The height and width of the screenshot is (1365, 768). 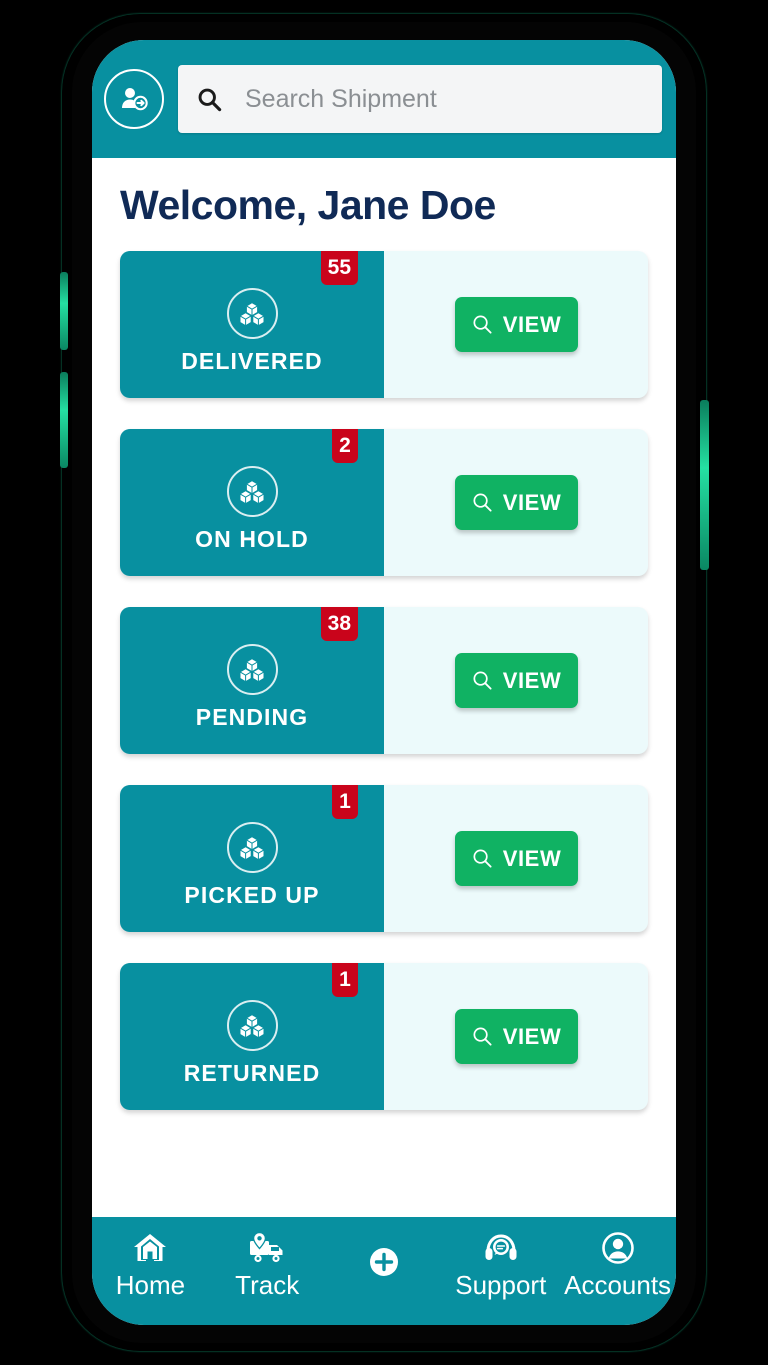 I want to click on status-badge: 38, so click(x=339, y=624).